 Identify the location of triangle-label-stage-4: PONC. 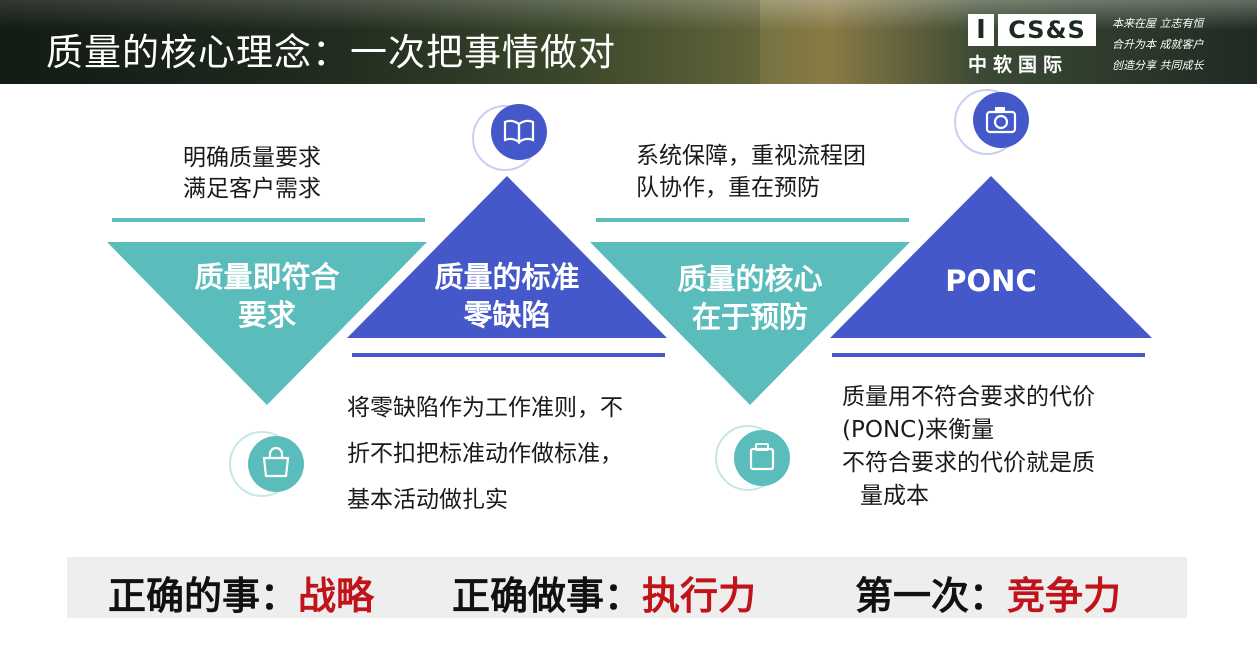
(991, 281).